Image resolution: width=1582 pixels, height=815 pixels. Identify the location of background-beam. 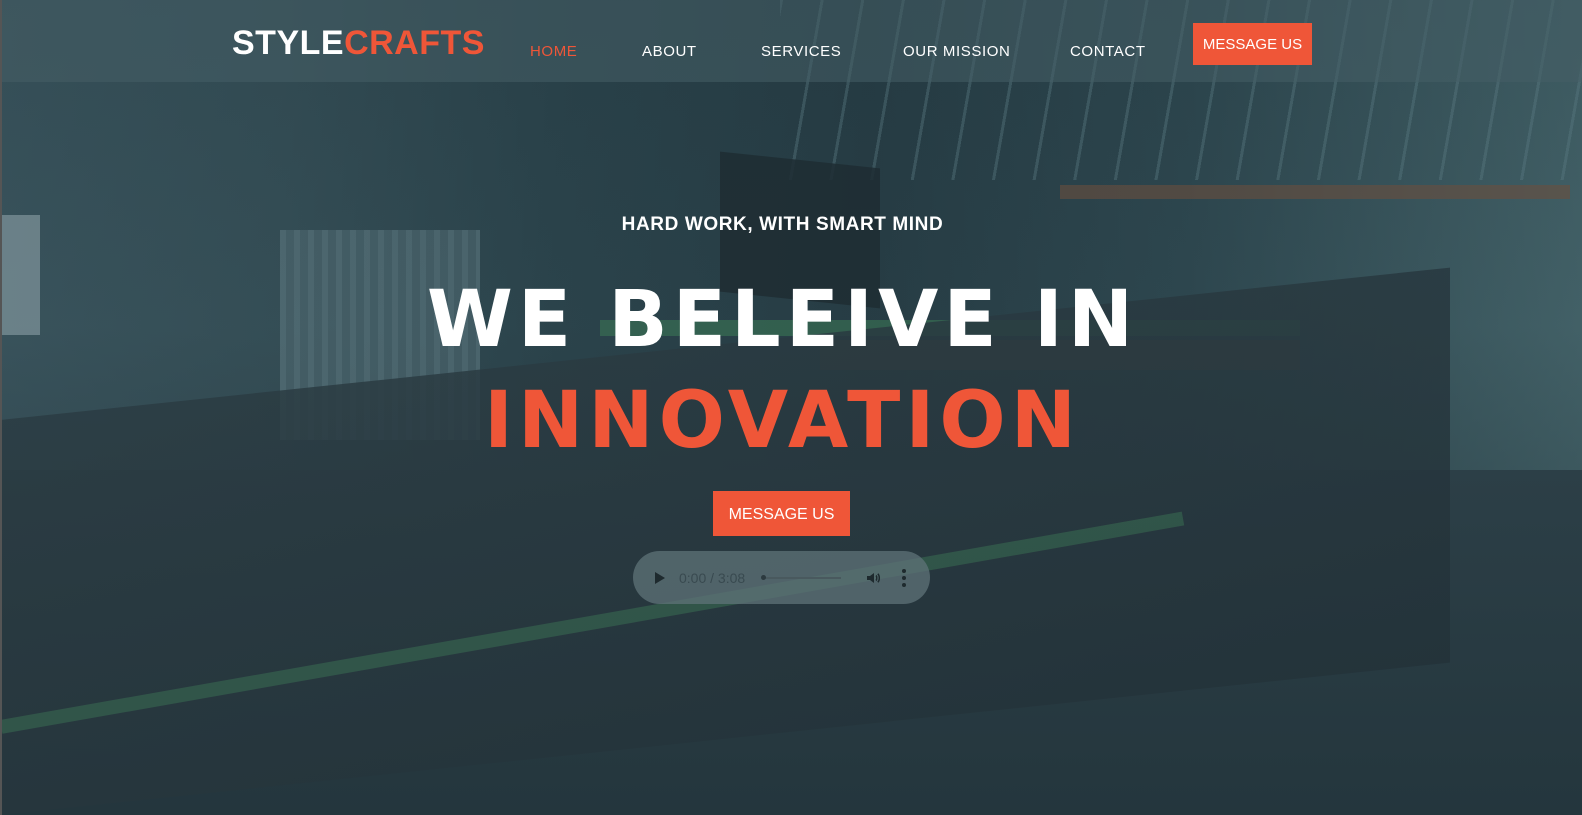
(1315, 192).